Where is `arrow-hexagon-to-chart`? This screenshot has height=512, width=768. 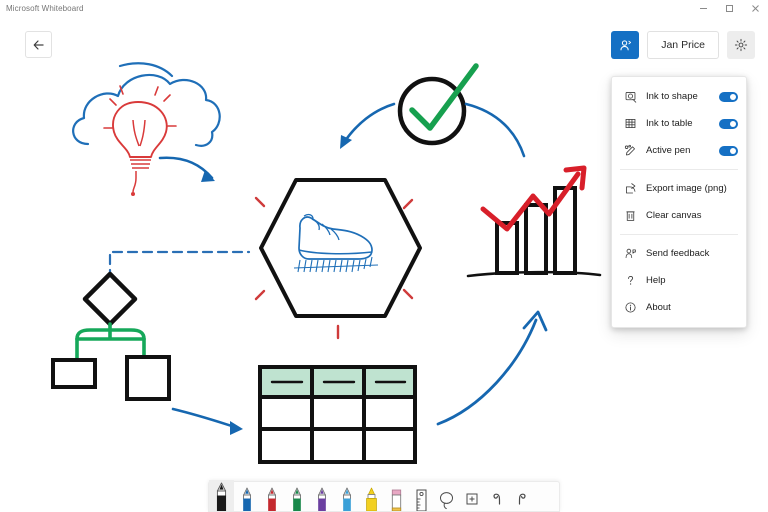 arrow-hexagon-to-chart is located at coordinates (495, 130).